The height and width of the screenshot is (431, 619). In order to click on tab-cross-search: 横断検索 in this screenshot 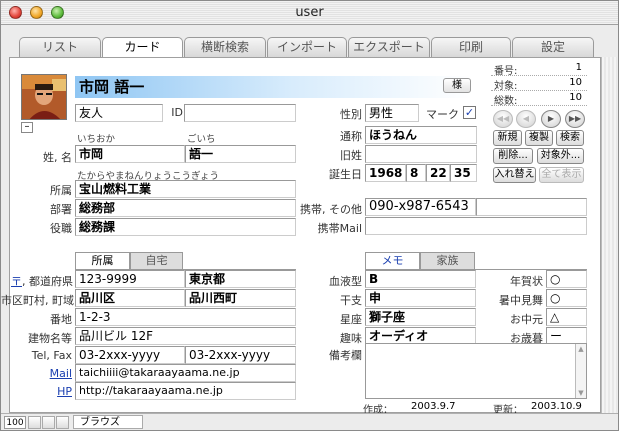, I will do `click(225, 47)`.